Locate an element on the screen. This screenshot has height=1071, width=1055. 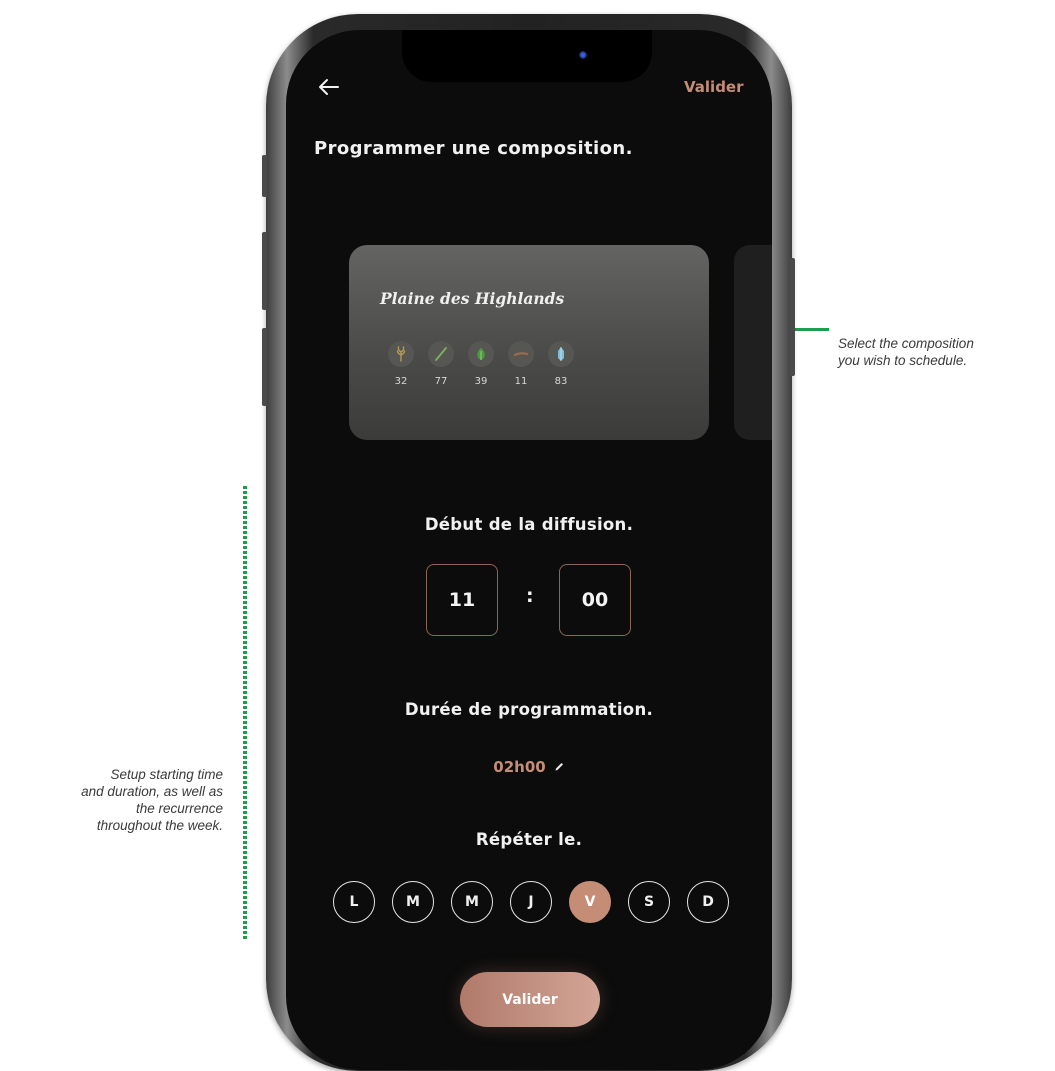
day-sunday: D is located at coordinates (708, 902).